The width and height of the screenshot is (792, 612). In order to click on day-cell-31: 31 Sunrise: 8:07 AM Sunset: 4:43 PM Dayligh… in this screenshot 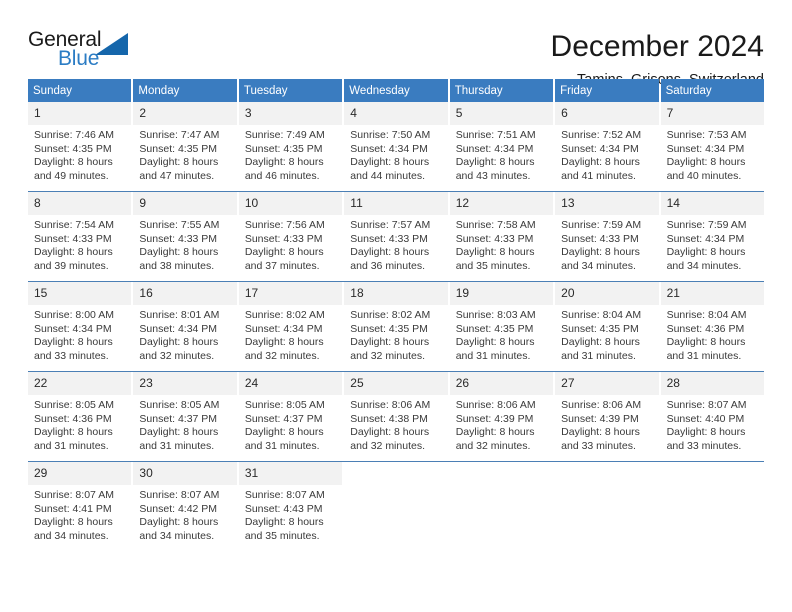, I will do `click(290, 506)`.